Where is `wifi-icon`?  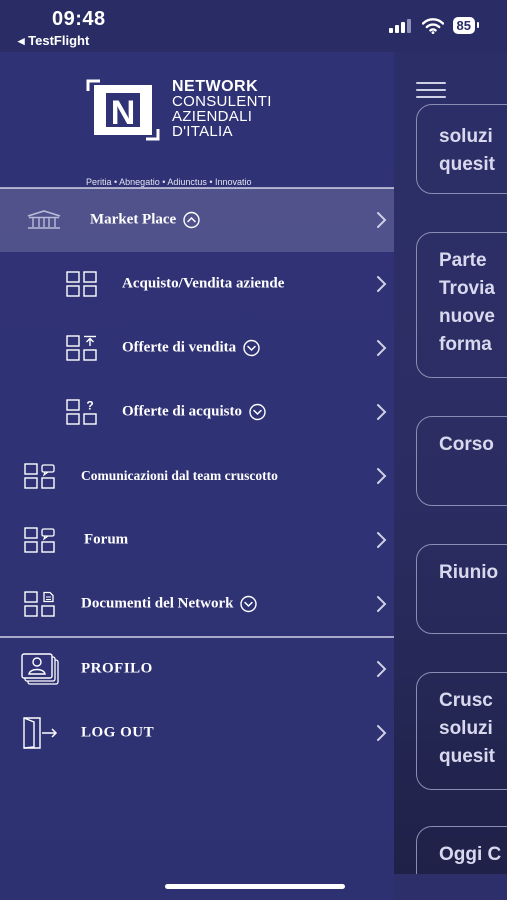
wifi-icon is located at coordinates (432, 25).